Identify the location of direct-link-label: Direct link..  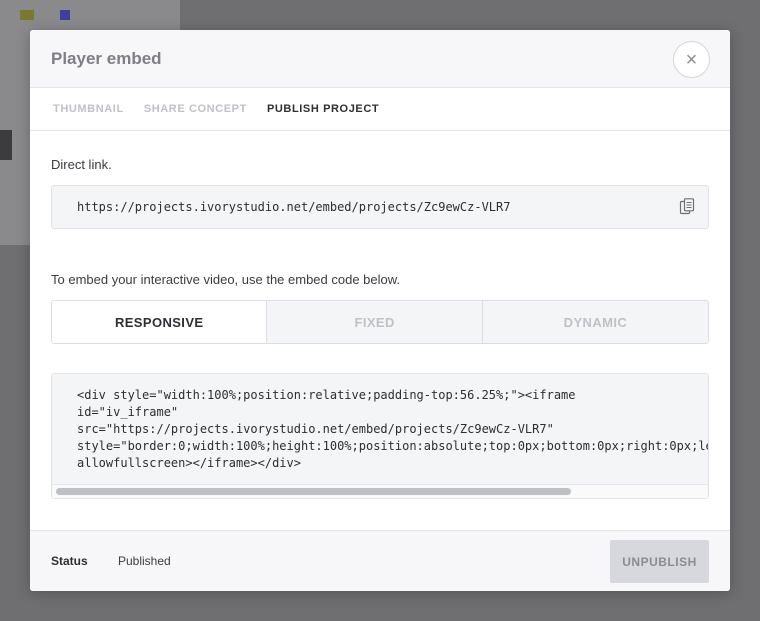
(81, 164).